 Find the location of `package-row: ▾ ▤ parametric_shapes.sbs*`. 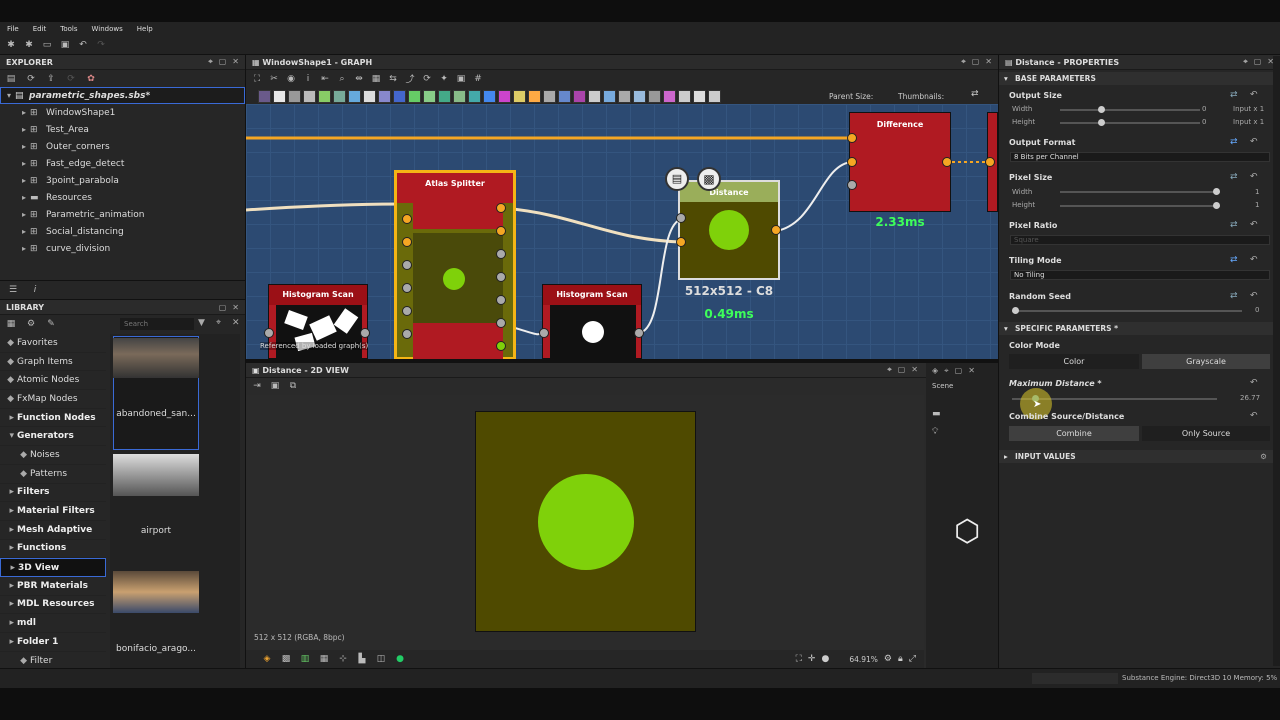

package-row: ▾ ▤ parametric_shapes.sbs* is located at coordinates (122, 95).